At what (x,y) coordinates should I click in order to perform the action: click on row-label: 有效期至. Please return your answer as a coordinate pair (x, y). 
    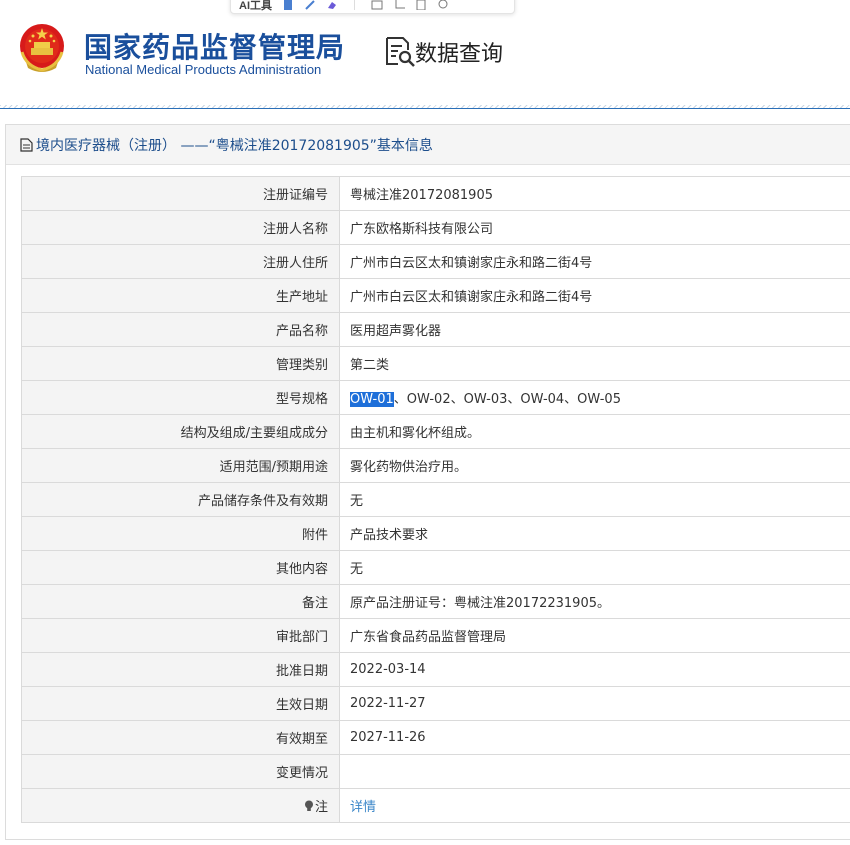
    Looking at the image, I should click on (180, 737).